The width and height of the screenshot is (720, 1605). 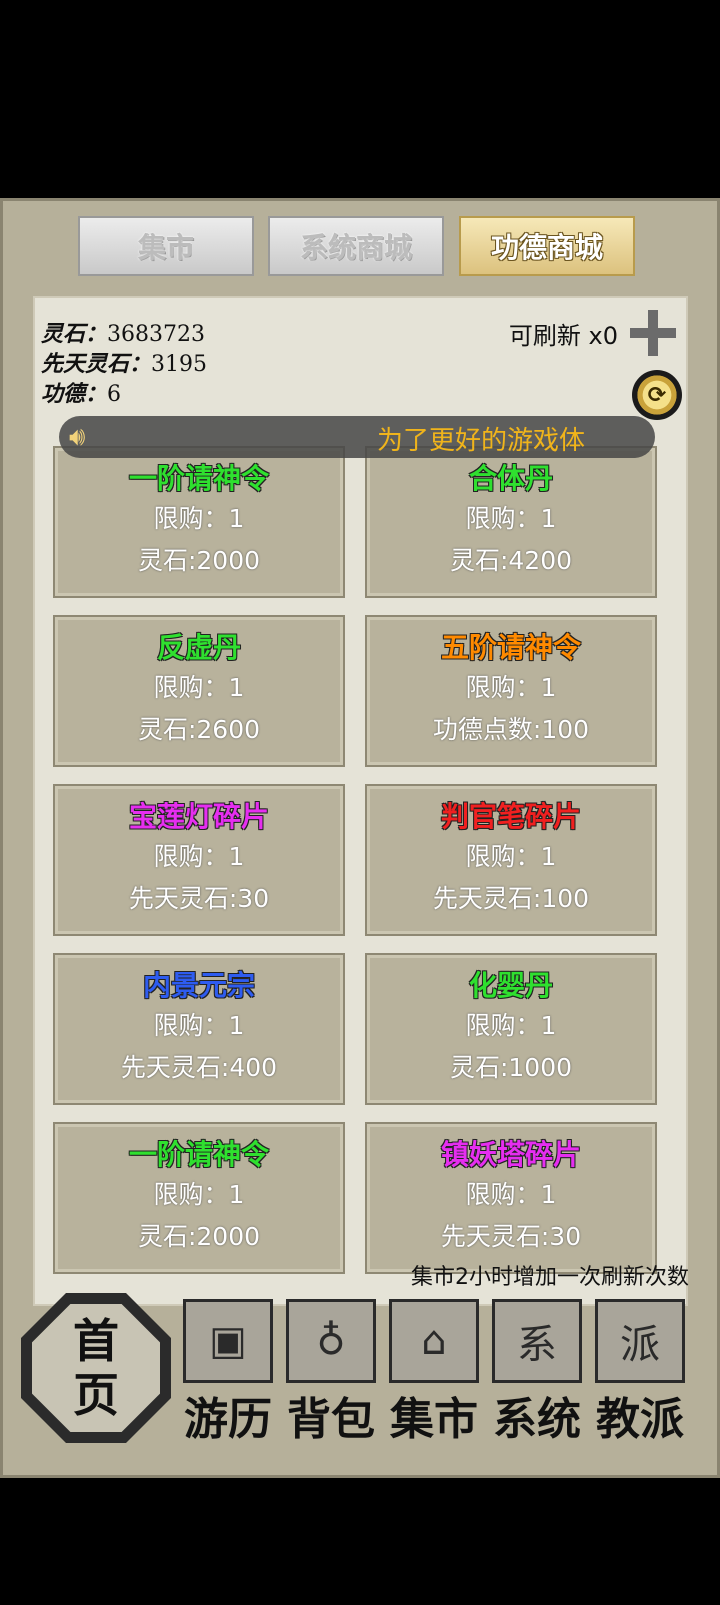 What do you see at coordinates (511, 1067) in the screenshot?
I see `item-price: 灵石:1000` at bounding box center [511, 1067].